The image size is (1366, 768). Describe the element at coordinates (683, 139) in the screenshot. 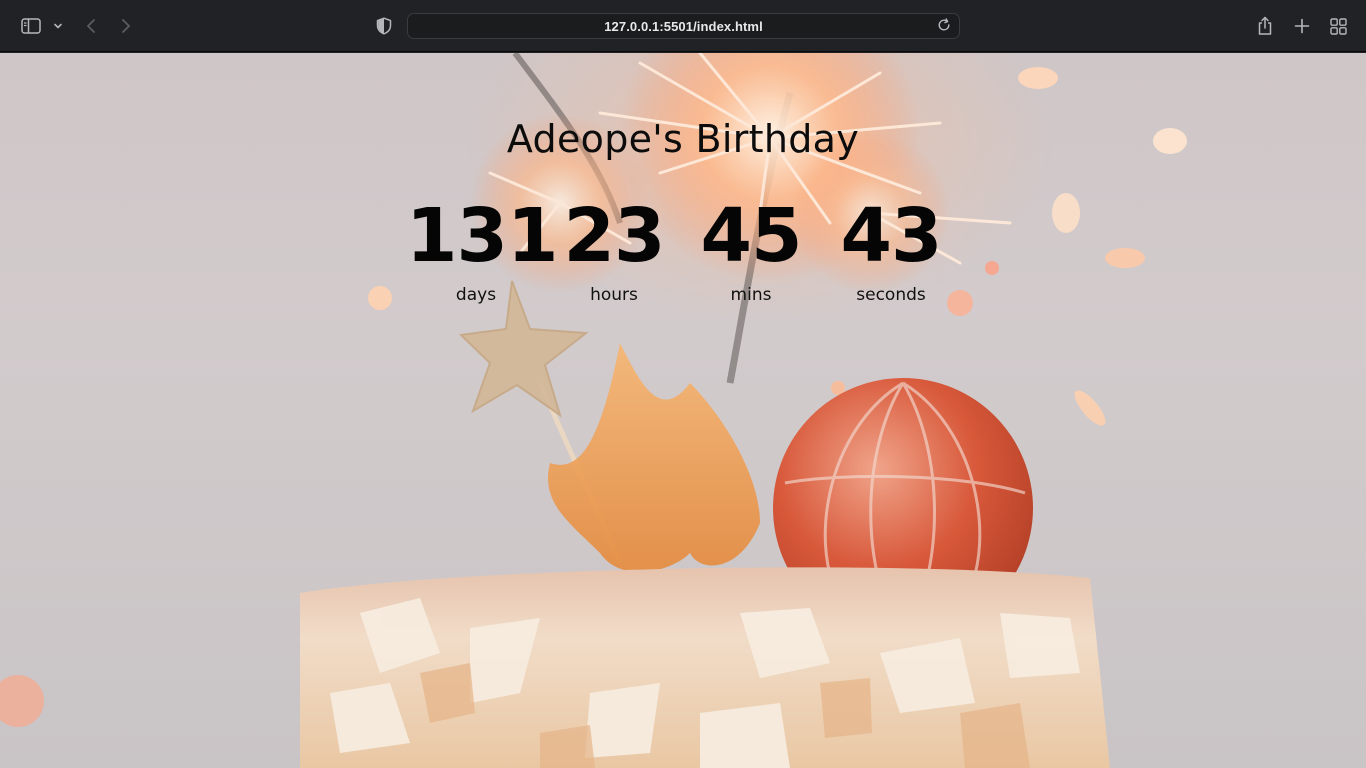

I see `page-title: Adeope's Birthday` at that location.